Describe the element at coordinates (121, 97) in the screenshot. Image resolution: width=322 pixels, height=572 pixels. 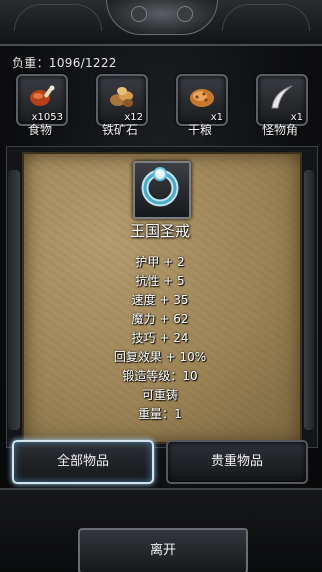
I see `iron-ore-icon` at that location.